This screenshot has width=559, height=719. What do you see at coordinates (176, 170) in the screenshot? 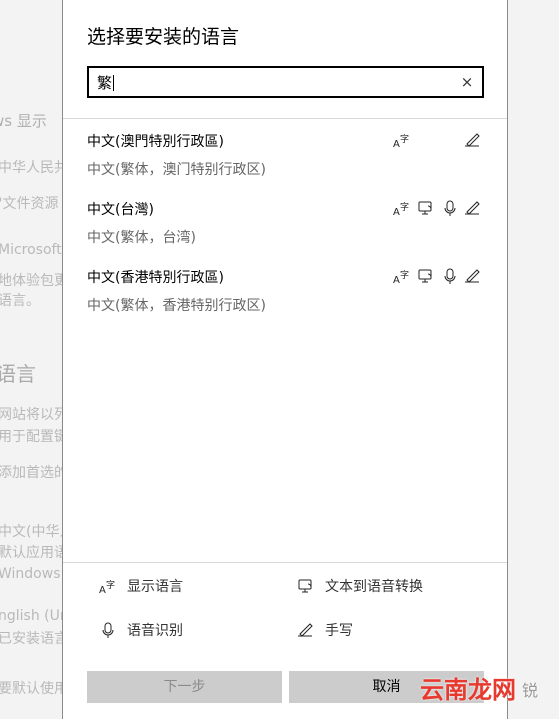
I see `language-subtitle: 中文(繁体，澳门特别行政区)` at bounding box center [176, 170].